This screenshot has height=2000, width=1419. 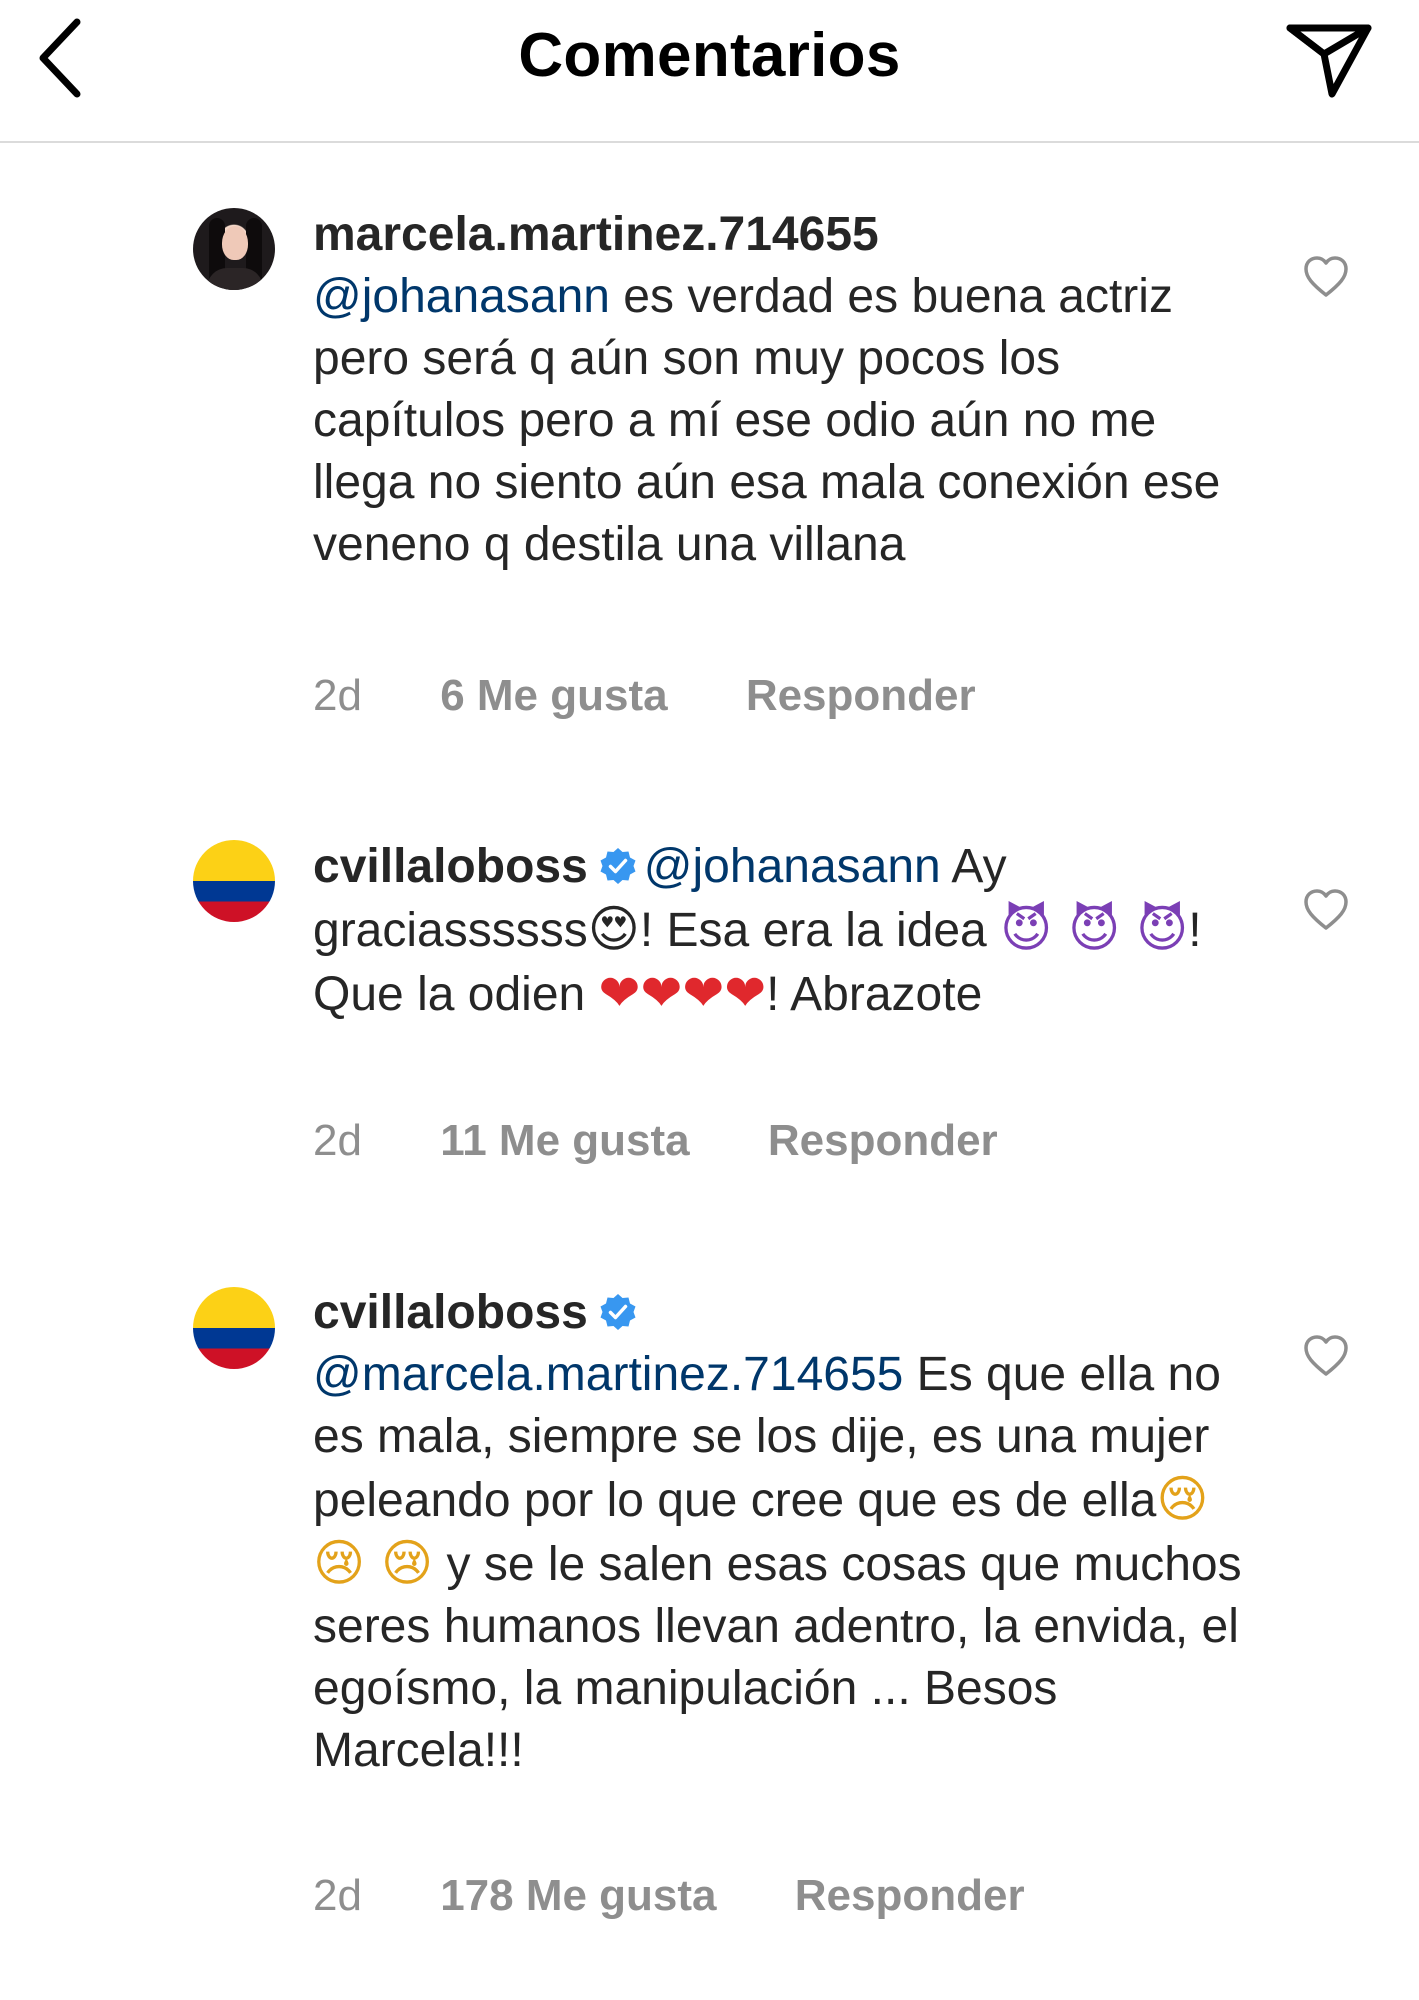 I want to click on comment-meta: 2d 178 Me gusta Responder, so click(x=669, y=1896).